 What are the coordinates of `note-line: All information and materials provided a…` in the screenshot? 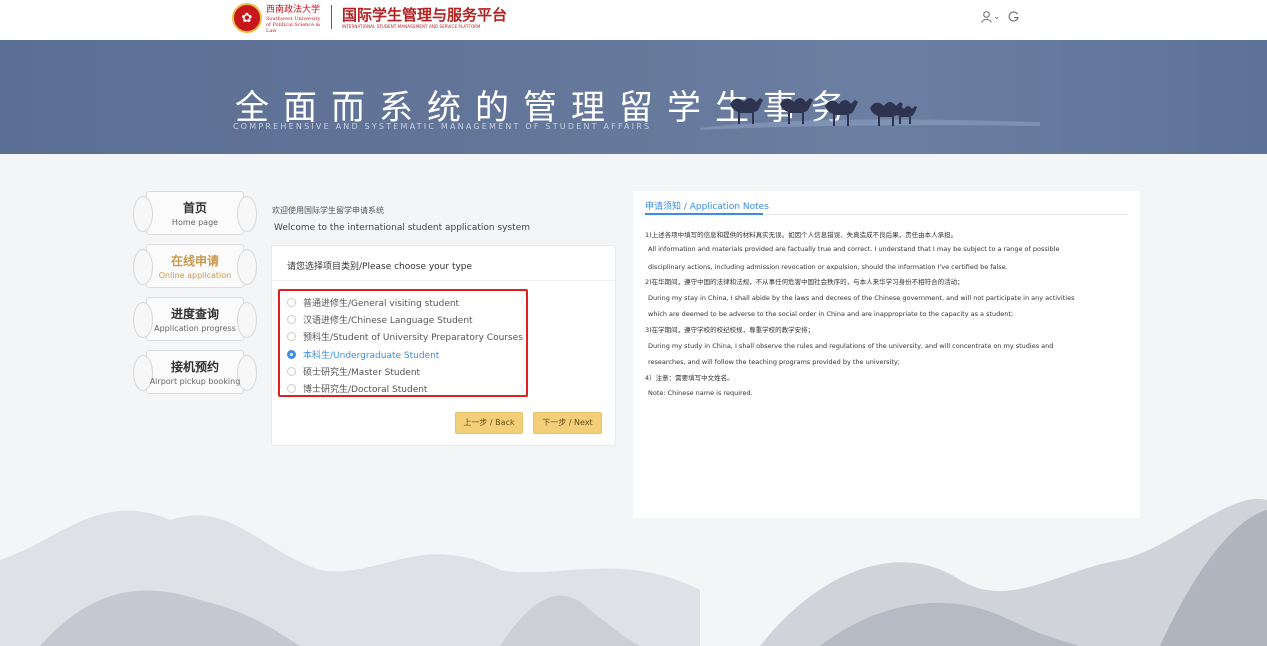 It's located at (854, 249).